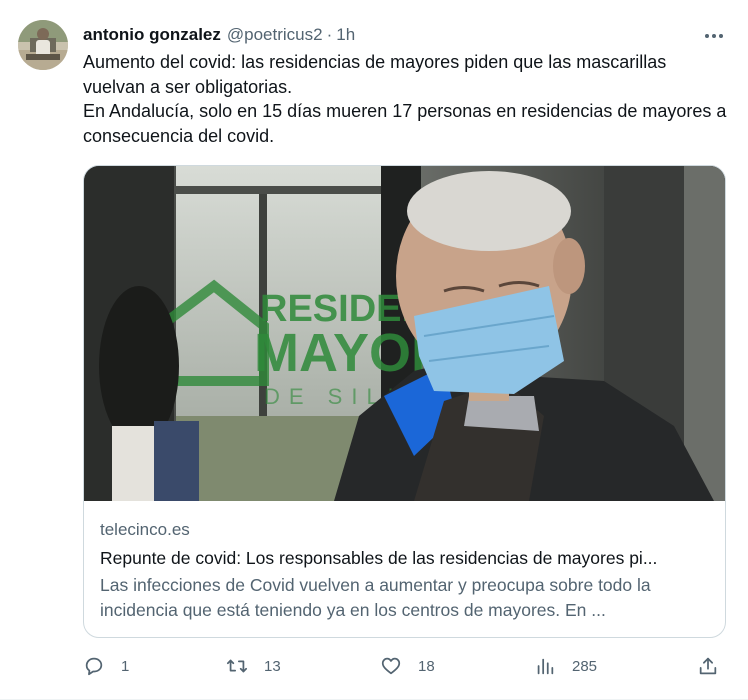 Image resolution: width=748 pixels, height=700 pixels. I want to click on avatar, so click(43, 45).